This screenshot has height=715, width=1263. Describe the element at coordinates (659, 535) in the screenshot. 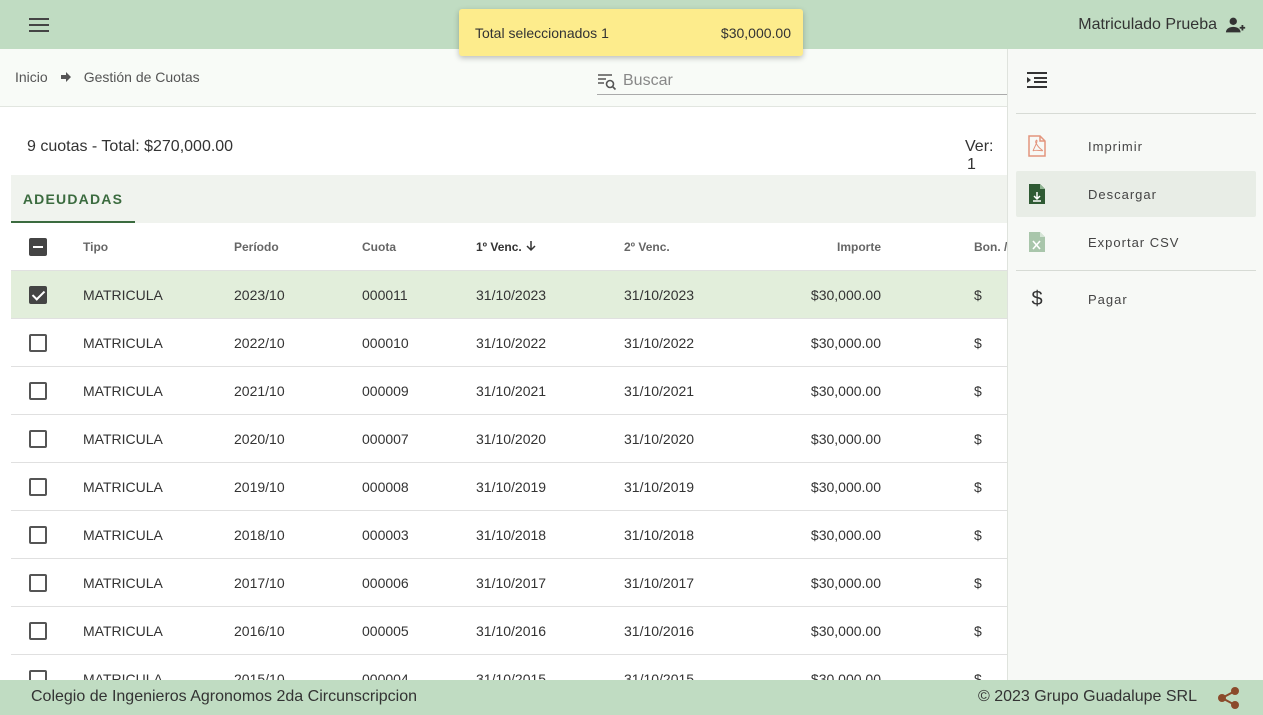

I see `cell-venc2: 31/10/2018` at that location.